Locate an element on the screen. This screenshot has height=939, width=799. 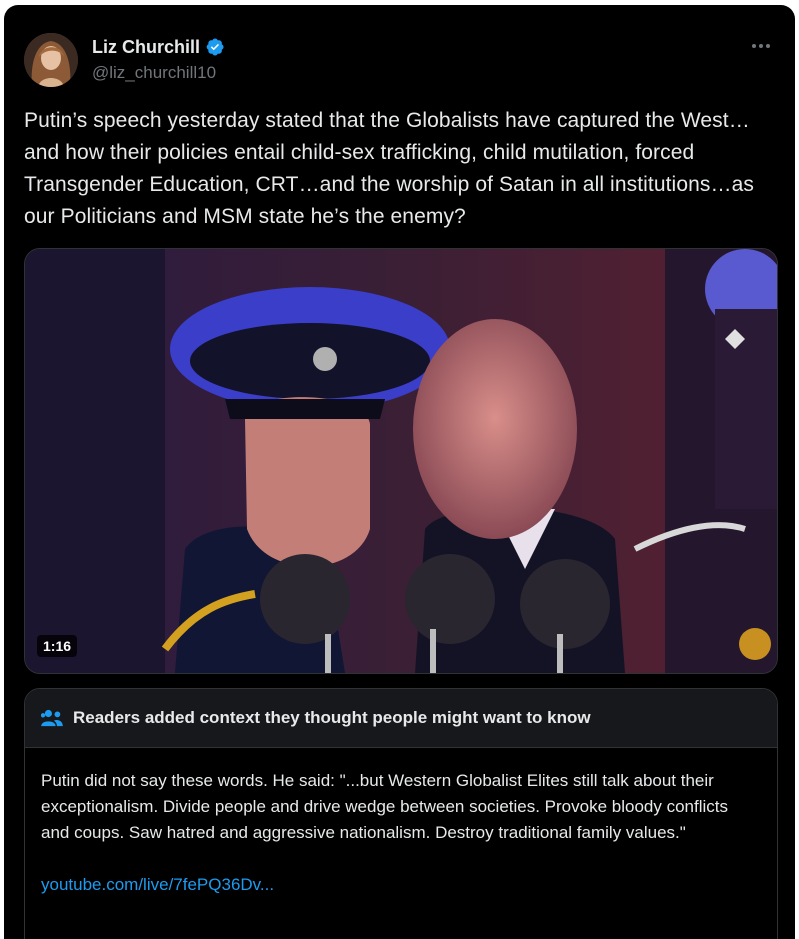
author-handle: @liz_churchill10 is located at coordinates (158, 73).